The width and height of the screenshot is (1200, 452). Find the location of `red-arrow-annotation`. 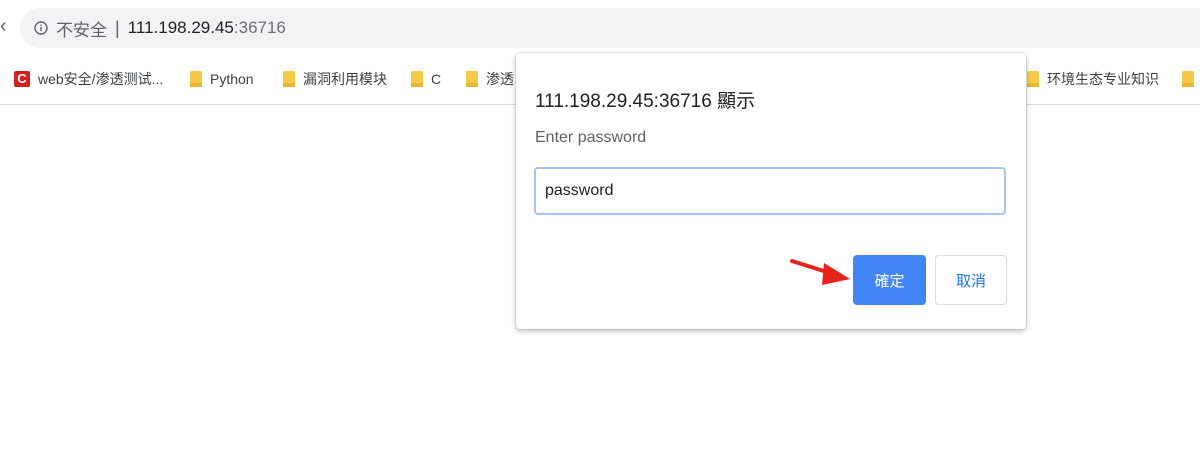

red-arrow-annotation is located at coordinates (820, 272).